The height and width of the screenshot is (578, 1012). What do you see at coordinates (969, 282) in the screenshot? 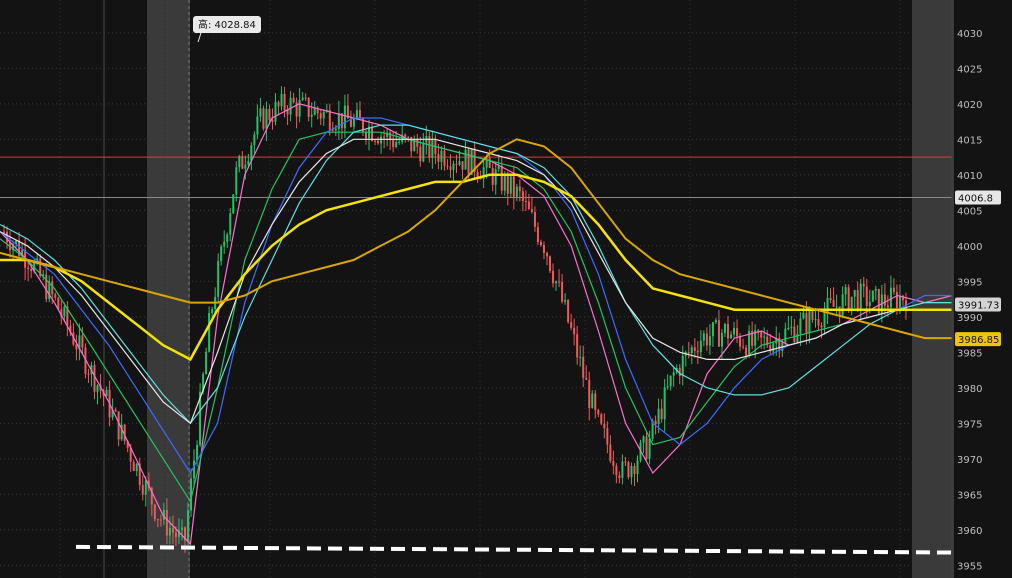
I see `tick-label: 3995` at bounding box center [969, 282].